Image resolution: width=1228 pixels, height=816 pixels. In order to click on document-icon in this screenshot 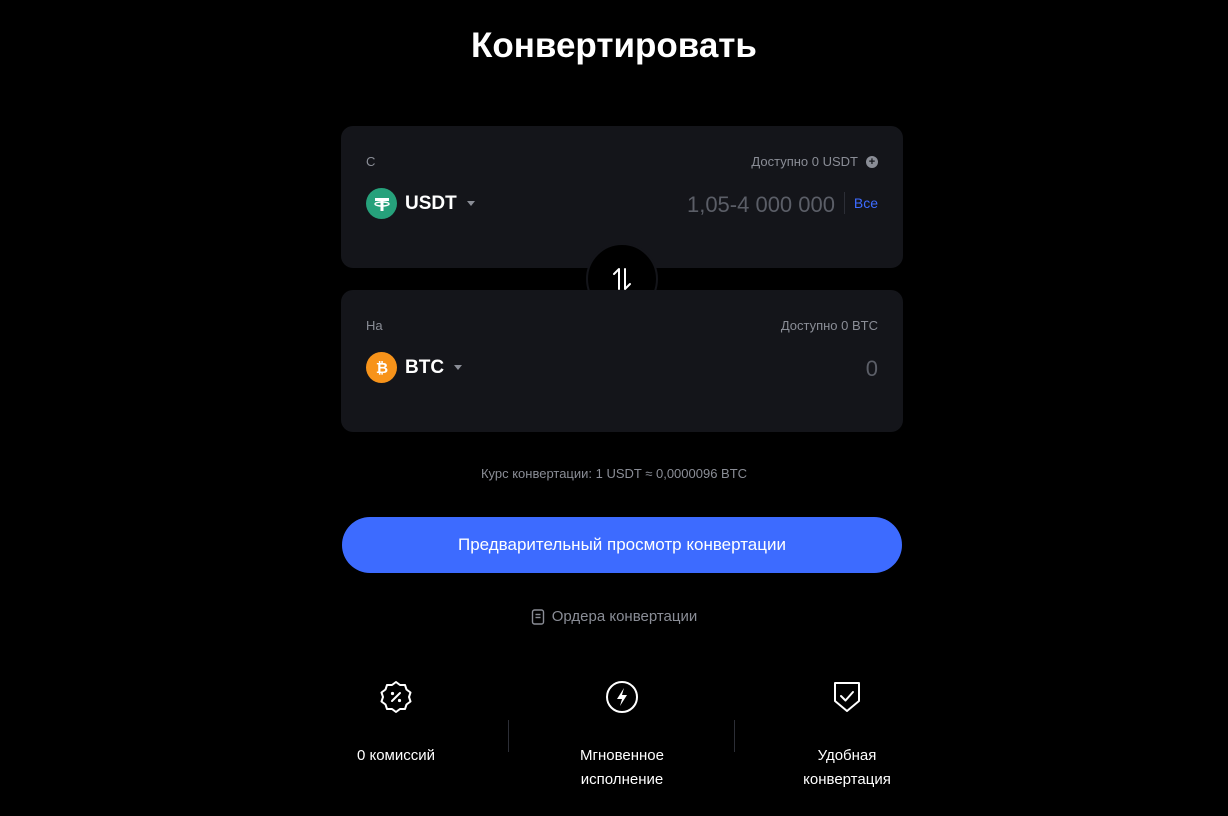, I will do `click(537, 616)`.